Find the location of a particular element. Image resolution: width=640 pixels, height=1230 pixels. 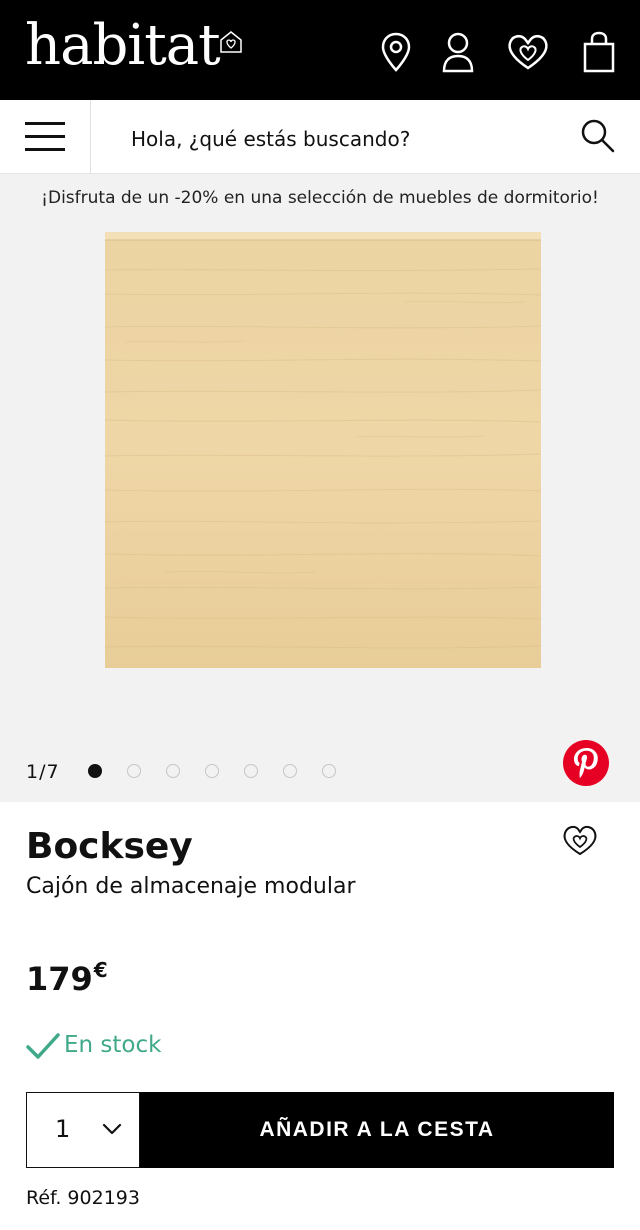

hamburger-menu-icon is located at coordinates (45, 136).